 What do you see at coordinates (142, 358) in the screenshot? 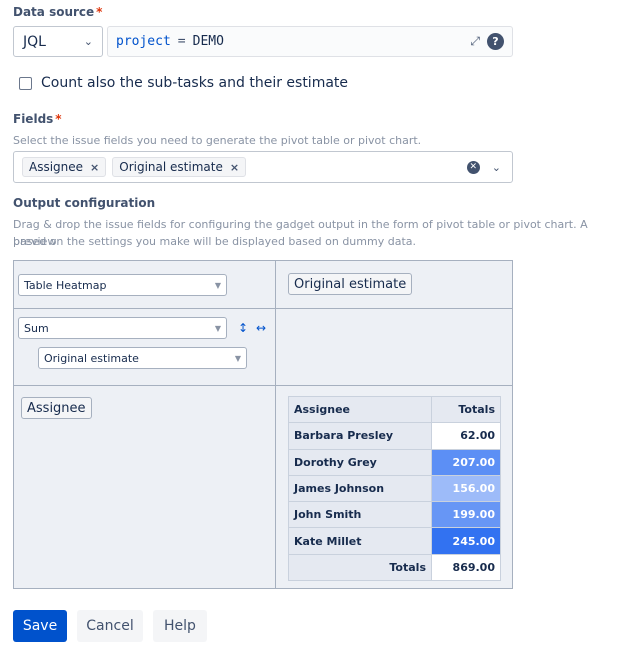
I see `aggregator-field-select: Original estimate ▼` at bounding box center [142, 358].